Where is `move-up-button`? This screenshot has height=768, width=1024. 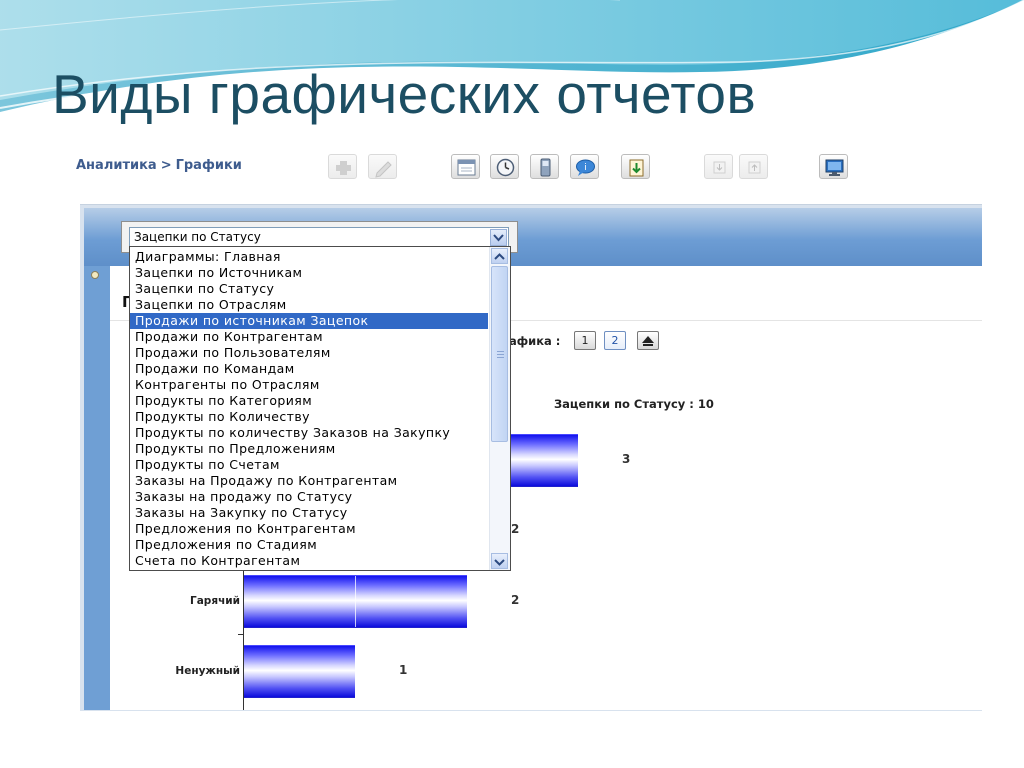 move-up-button is located at coordinates (753, 166).